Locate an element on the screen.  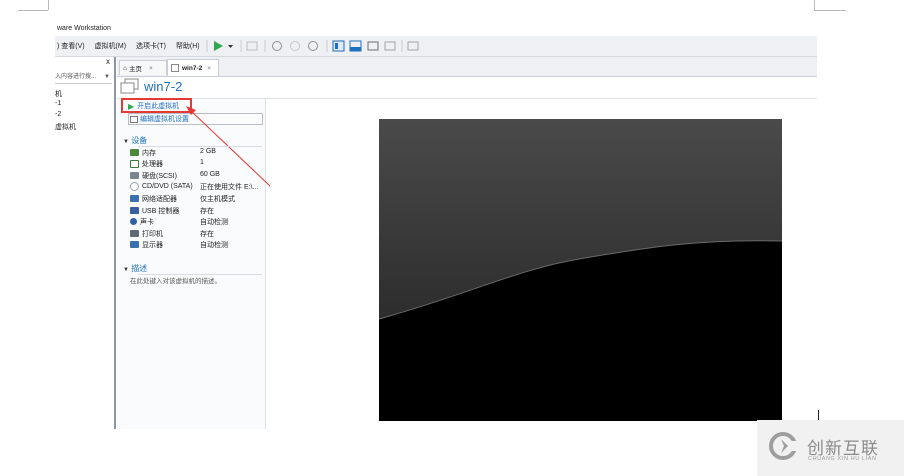
description-header: ▼ 描述 is located at coordinates (135, 268).